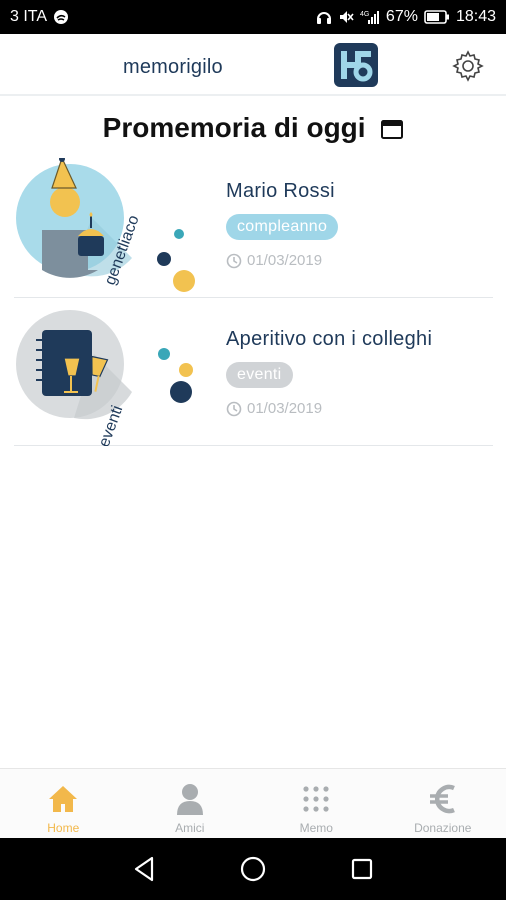  What do you see at coordinates (144, 869) in the screenshot?
I see `back-icon` at bounding box center [144, 869].